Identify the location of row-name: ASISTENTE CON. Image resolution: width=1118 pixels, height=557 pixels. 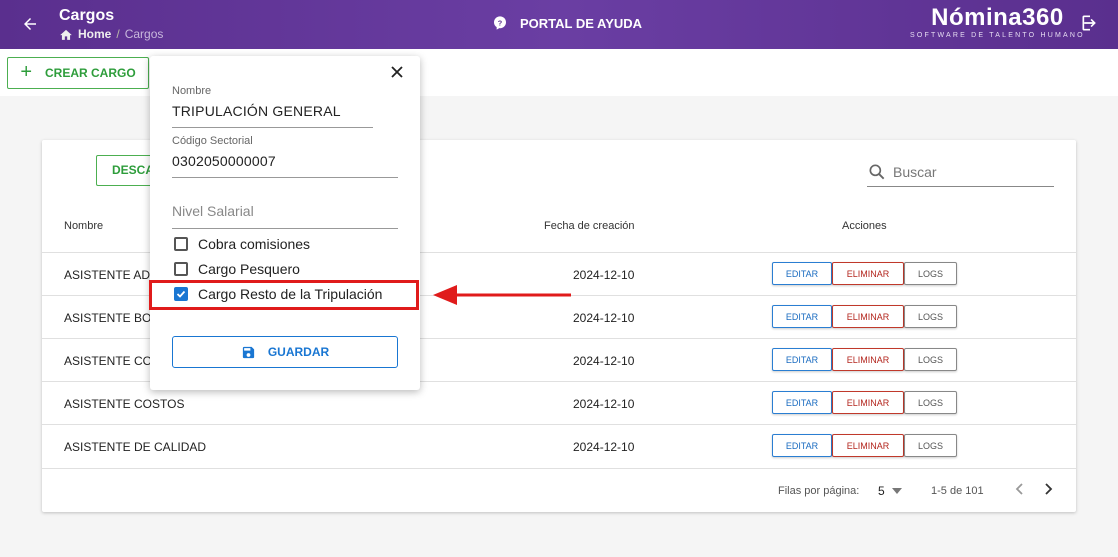
(112, 361).